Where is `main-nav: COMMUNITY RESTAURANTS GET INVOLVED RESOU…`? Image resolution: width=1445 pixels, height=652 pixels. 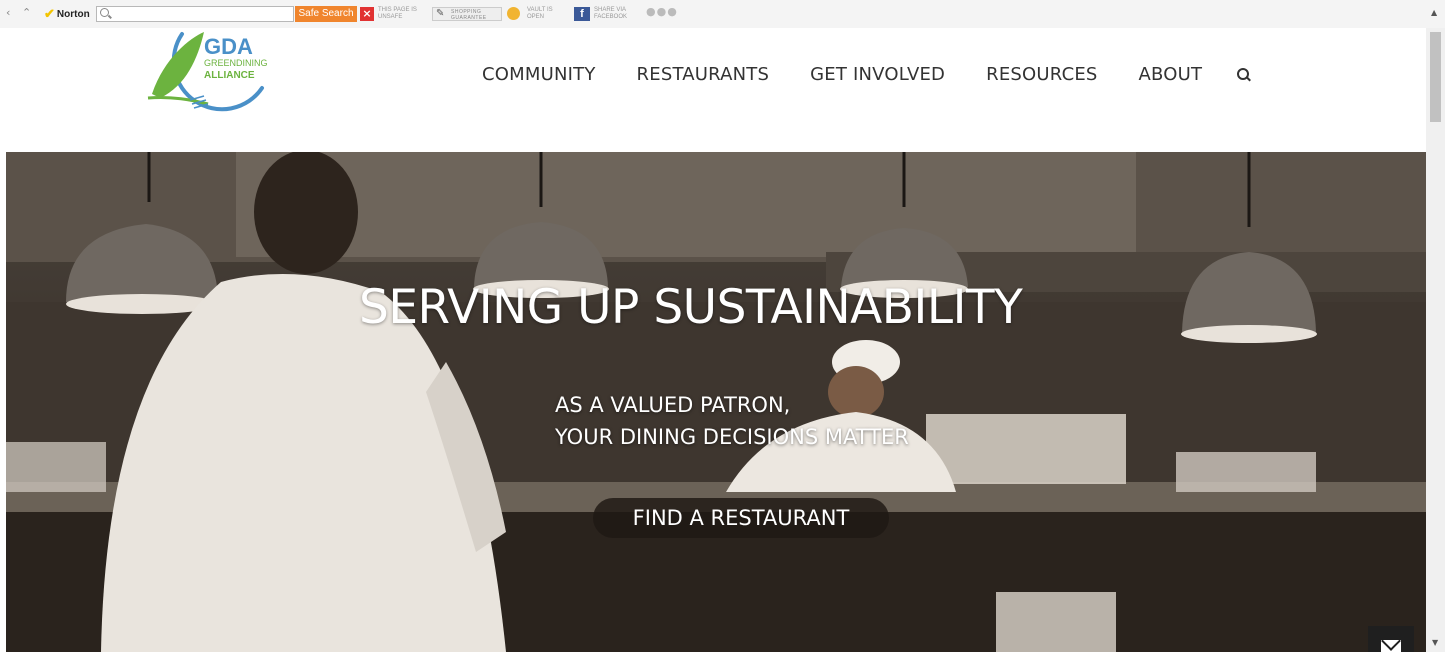 main-nav: COMMUNITY RESTAURANTS GET INVOLVED RESOU… is located at coordinates (867, 74).